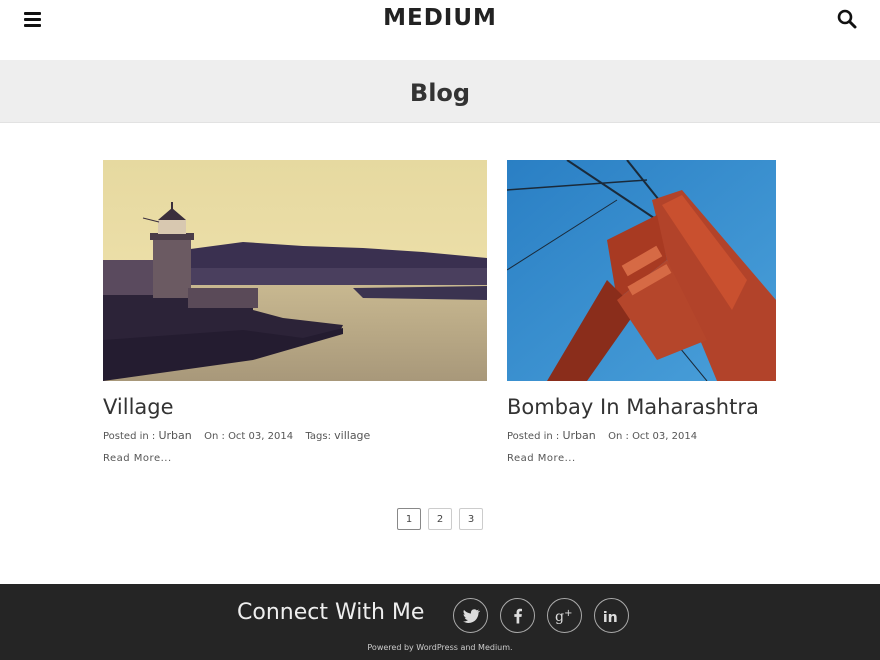  I want to click on google-plus-icon: g +, so click(564, 615).